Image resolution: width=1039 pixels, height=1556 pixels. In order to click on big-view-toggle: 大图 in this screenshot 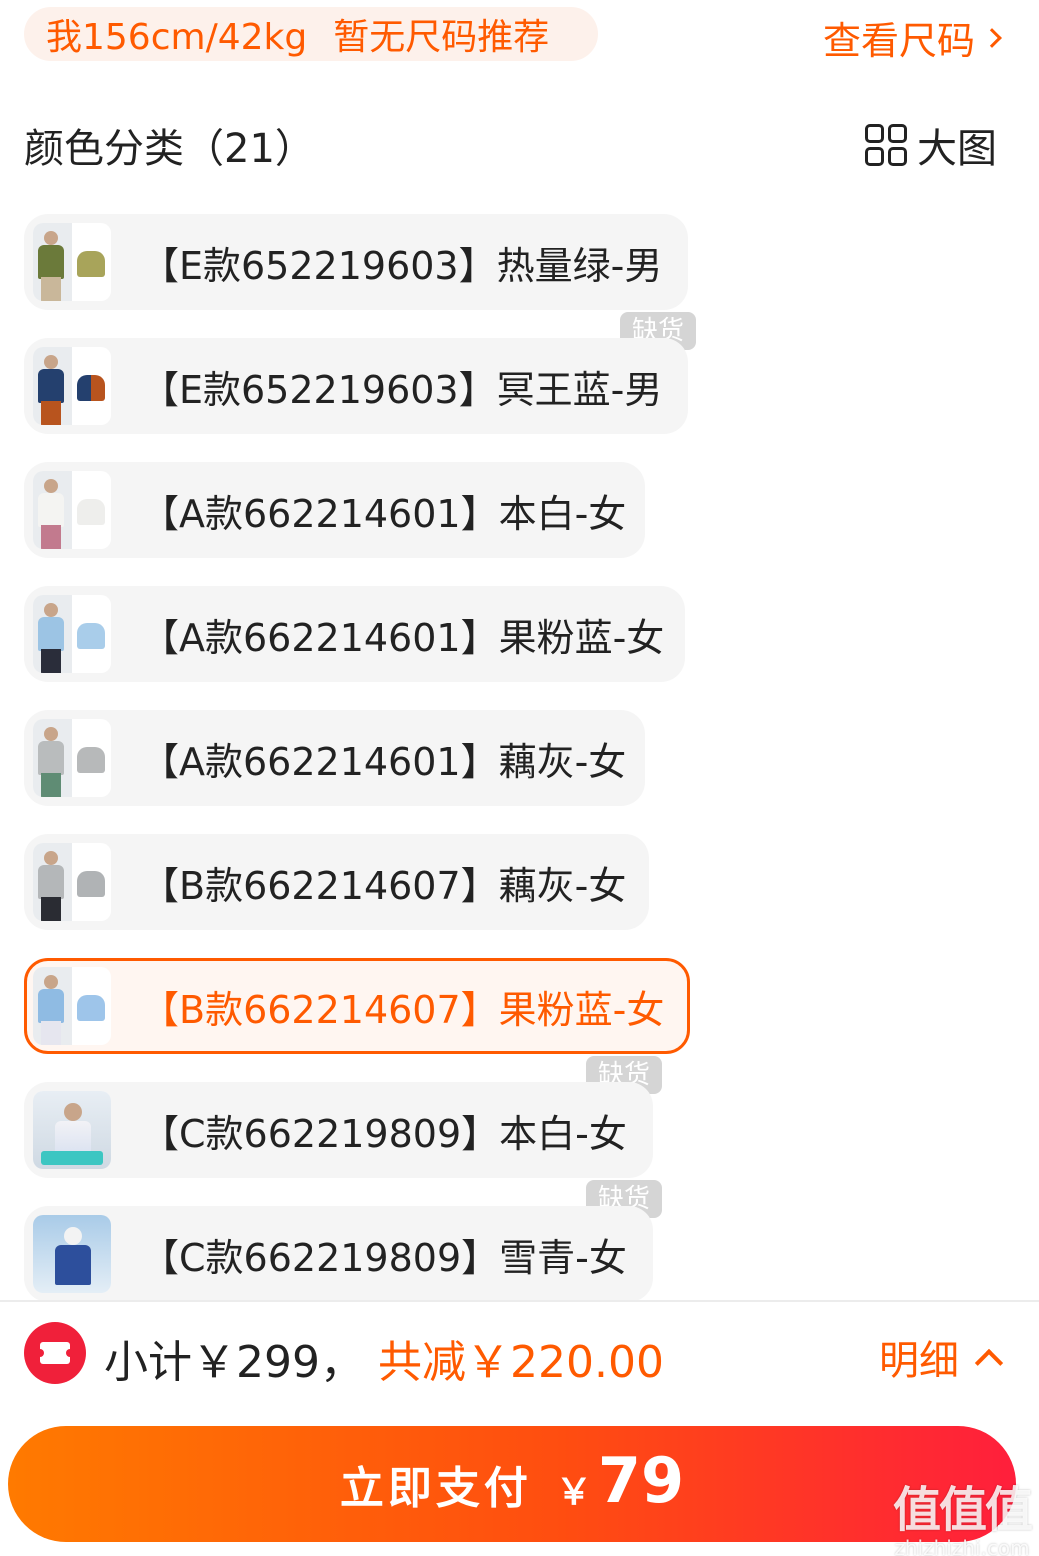, I will do `click(931, 145)`.